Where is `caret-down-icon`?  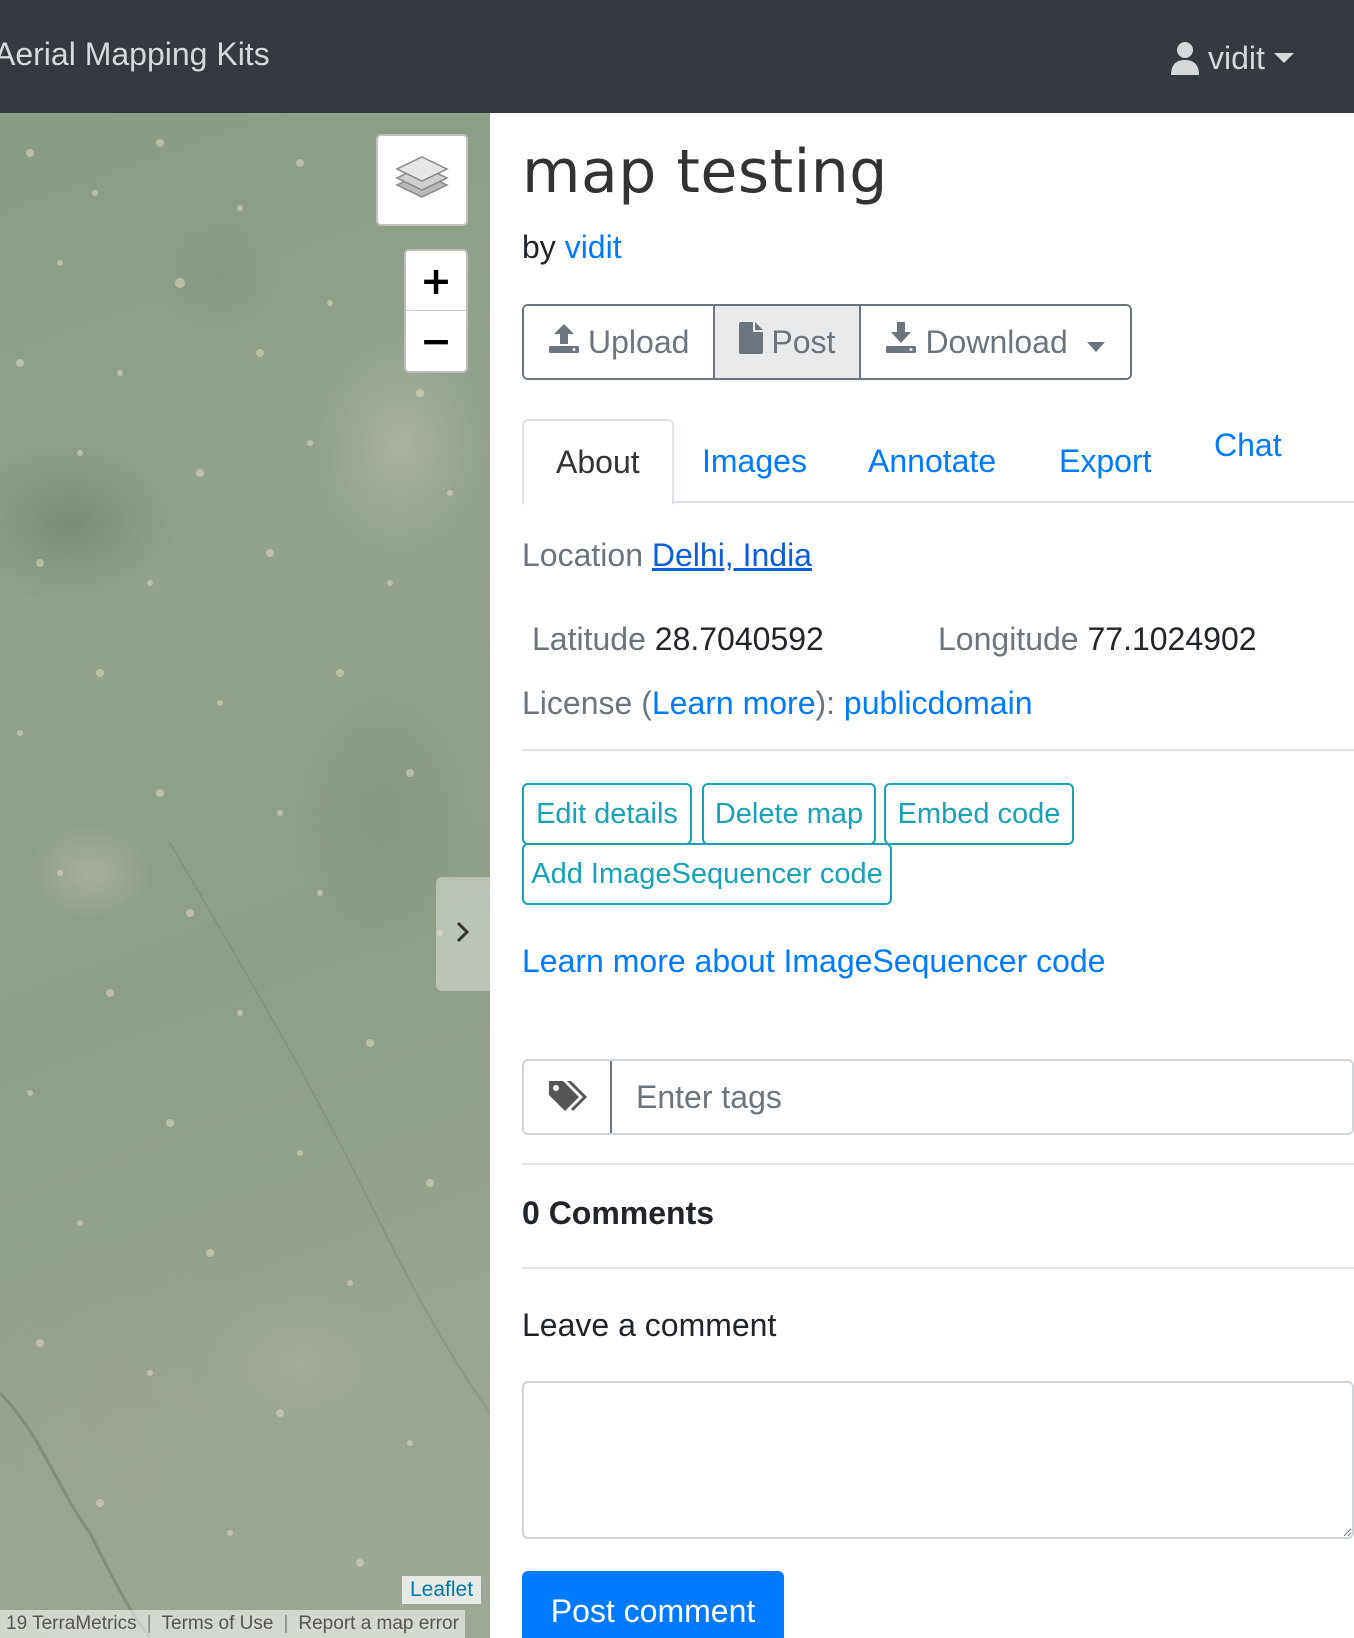
caret-down-icon is located at coordinates (1096, 342).